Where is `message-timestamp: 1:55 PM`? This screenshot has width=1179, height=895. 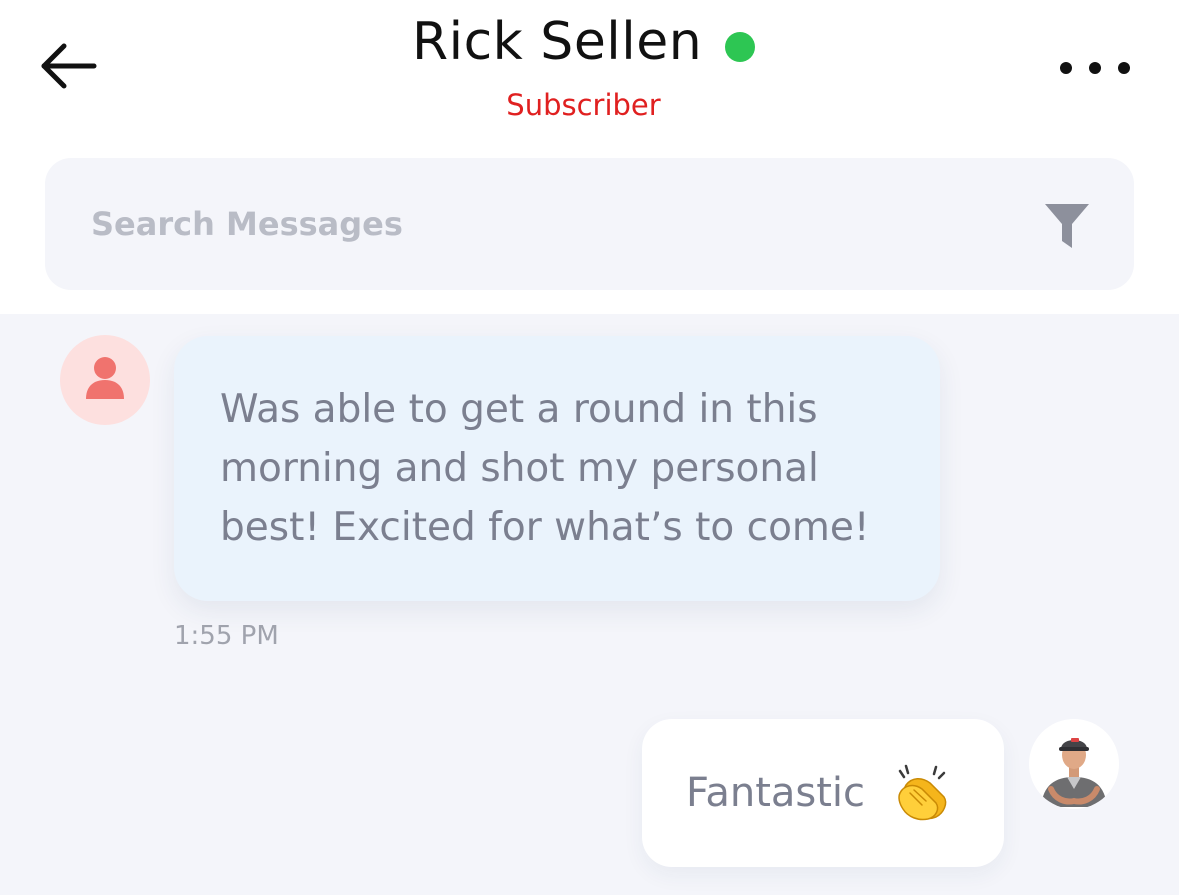
message-timestamp: 1:55 PM is located at coordinates (226, 636).